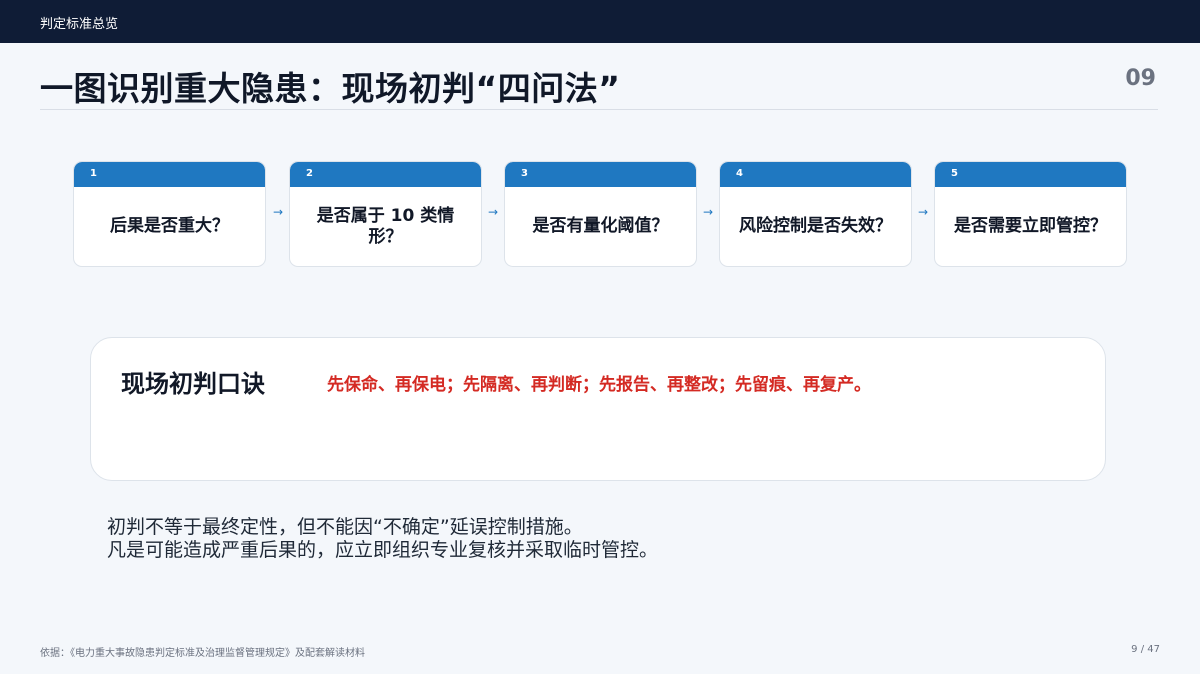 Image resolution: width=1200 pixels, height=674 pixels. Describe the element at coordinates (93, 173) in the screenshot. I see `step-number: 1` at that location.